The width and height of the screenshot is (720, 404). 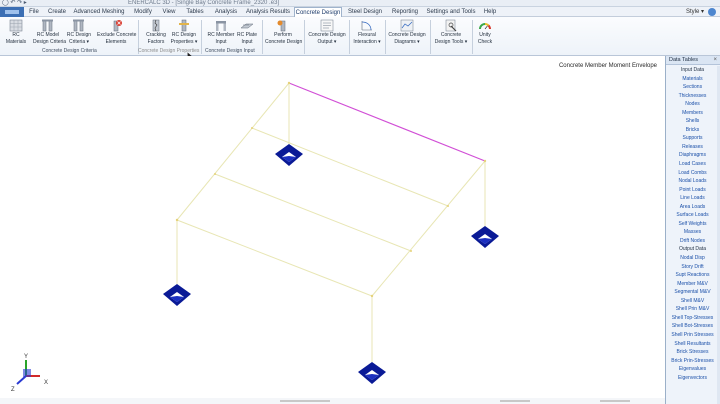 What do you see at coordinates (692, 301) in the screenshot?
I see `data-table-item-shell-m-v: Shell M&V` at bounding box center [692, 301].